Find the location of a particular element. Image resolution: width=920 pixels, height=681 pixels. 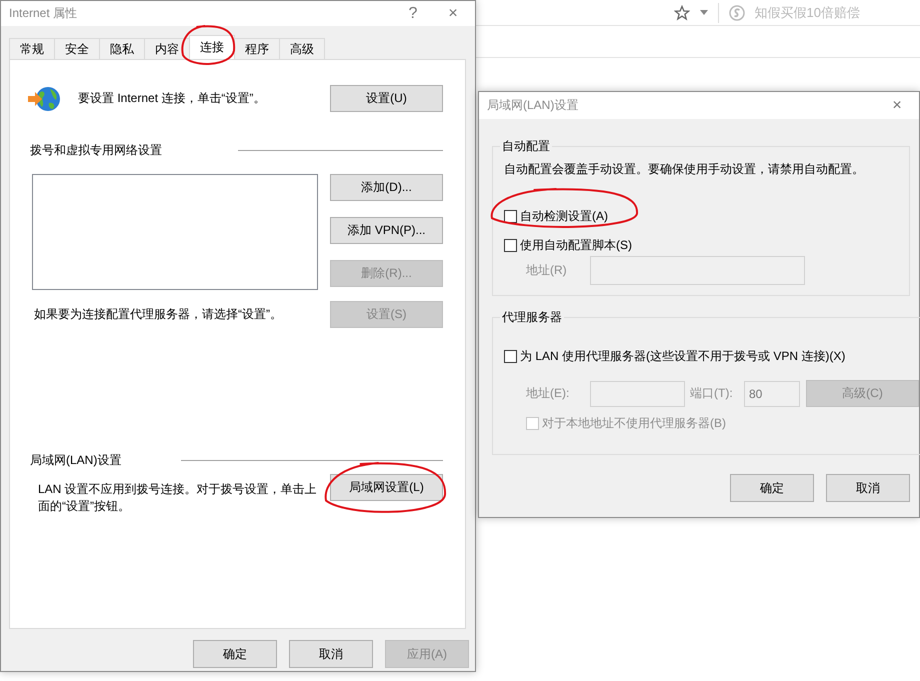

connection-list is located at coordinates (175, 232).